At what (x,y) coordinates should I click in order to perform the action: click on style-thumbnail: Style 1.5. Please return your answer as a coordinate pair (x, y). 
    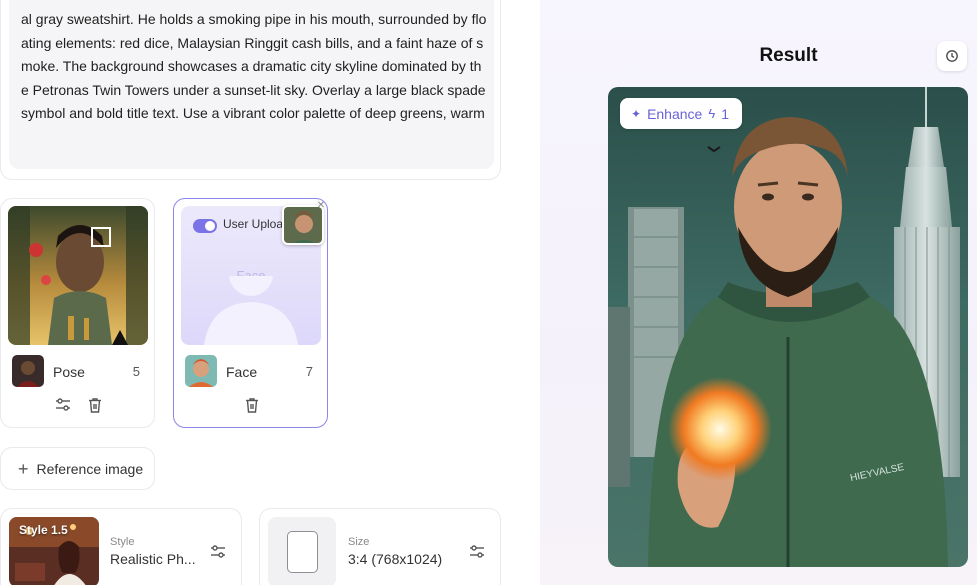
    Looking at the image, I should click on (54, 551).